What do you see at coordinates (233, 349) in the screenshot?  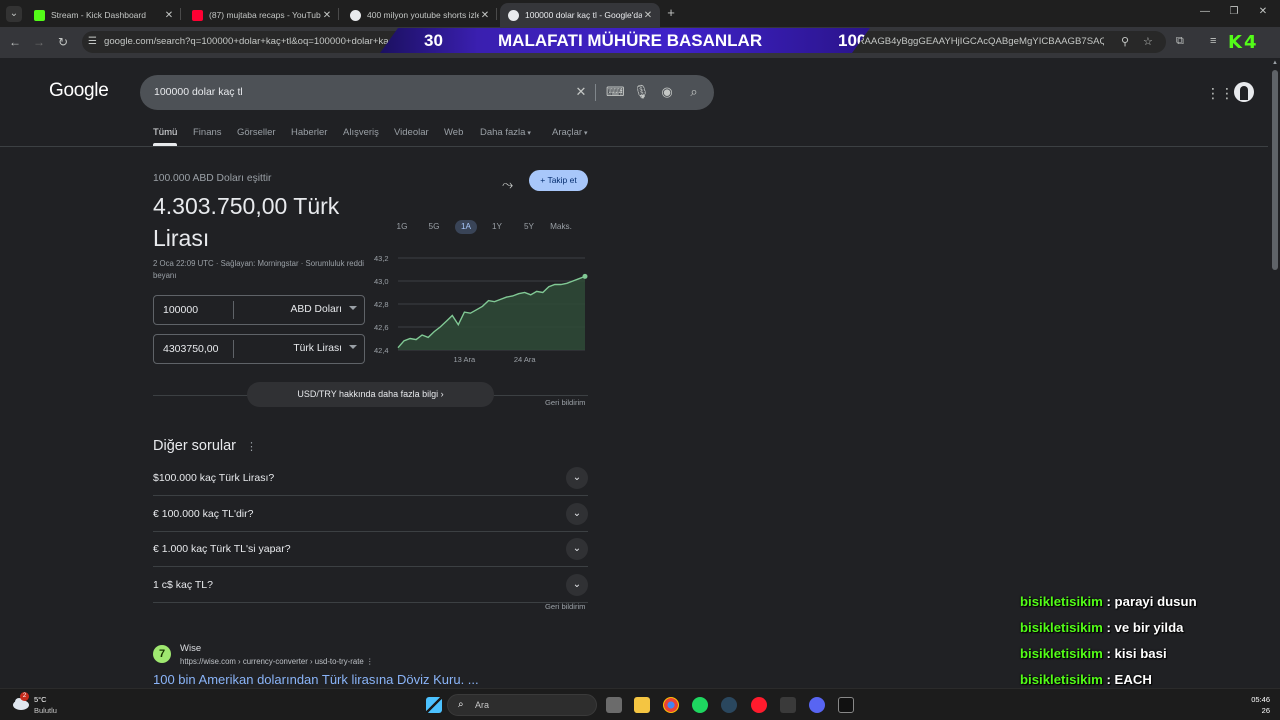 I see `field-divider` at bounding box center [233, 349].